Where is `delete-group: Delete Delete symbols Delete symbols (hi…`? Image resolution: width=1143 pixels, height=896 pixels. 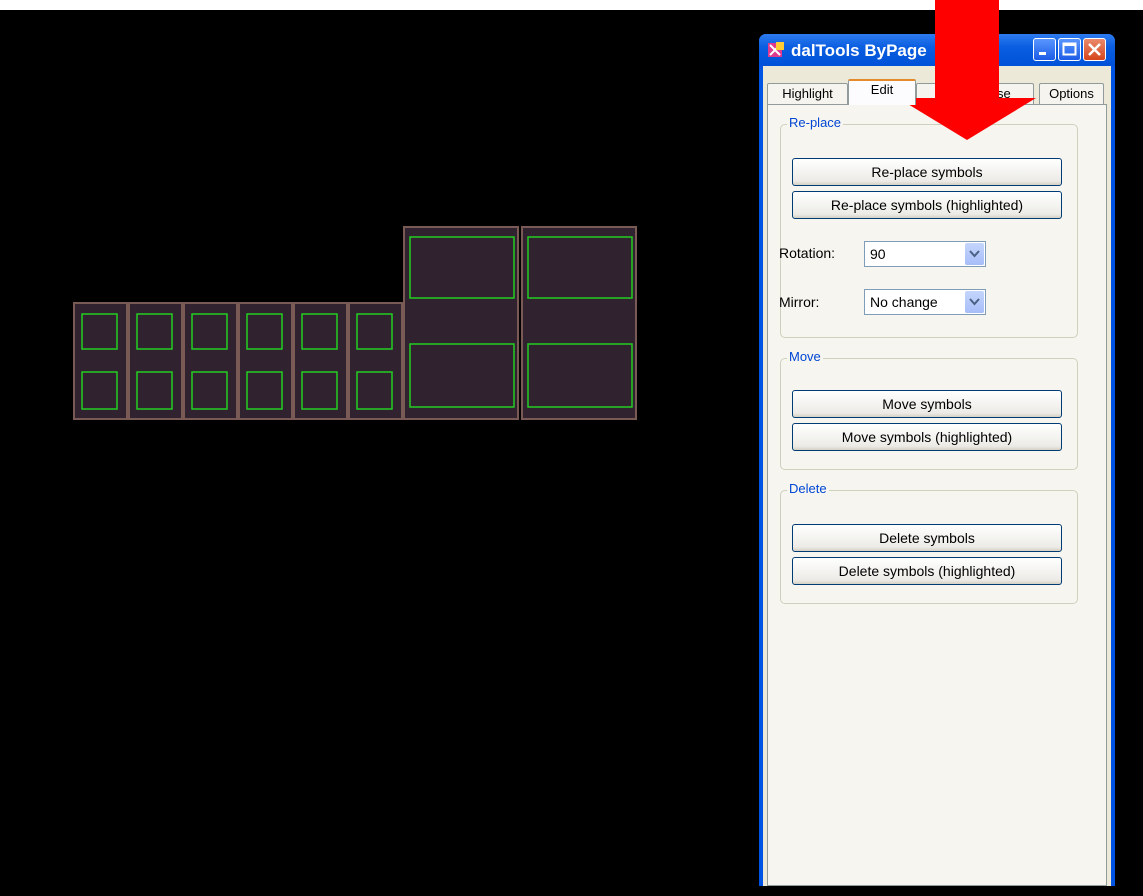 delete-group: Delete Delete symbols Delete symbols (hi… is located at coordinates (929, 542).